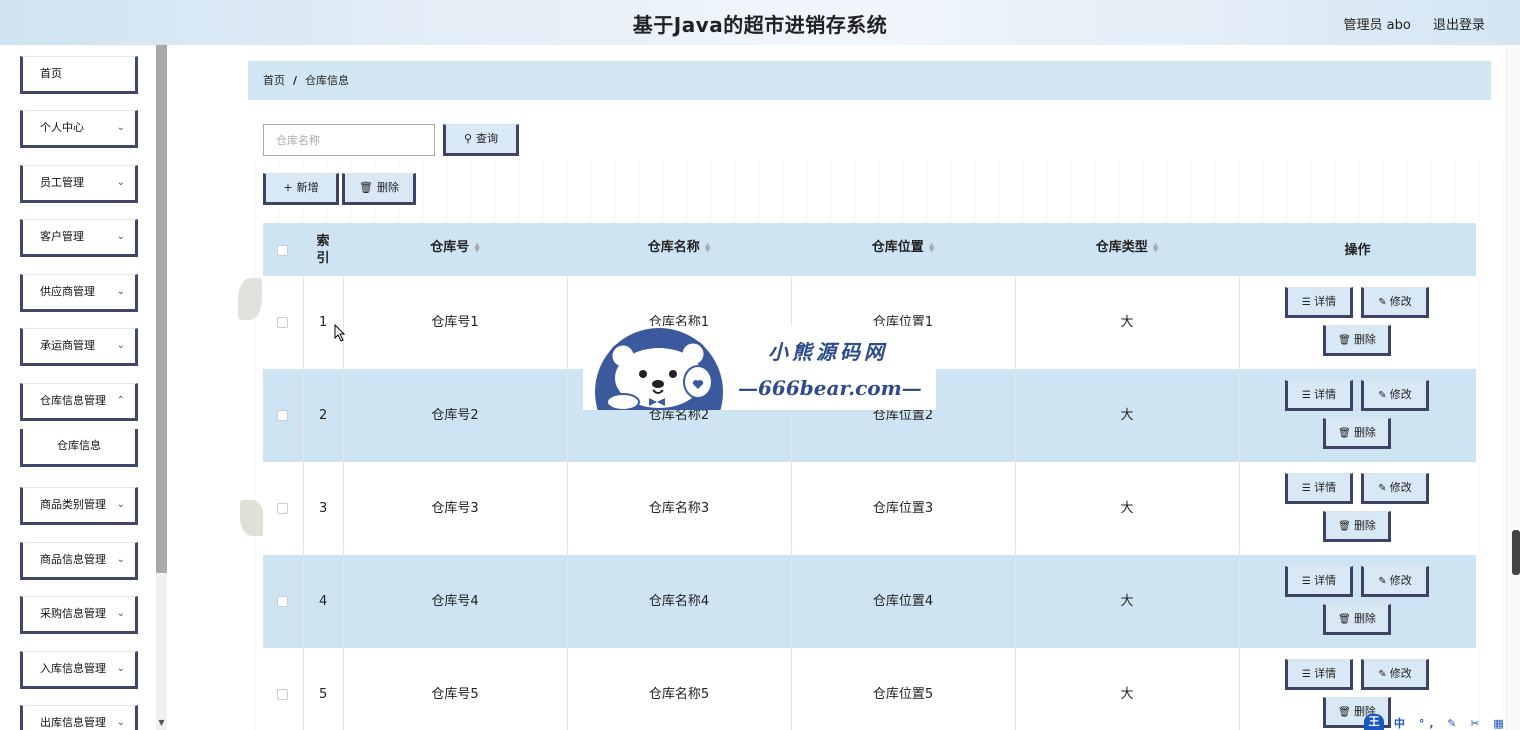 Image resolution: width=1520 pixels, height=730 pixels. What do you see at coordinates (1516, 552) in the screenshot?
I see `main-scrollbar-thumb` at bounding box center [1516, 552].